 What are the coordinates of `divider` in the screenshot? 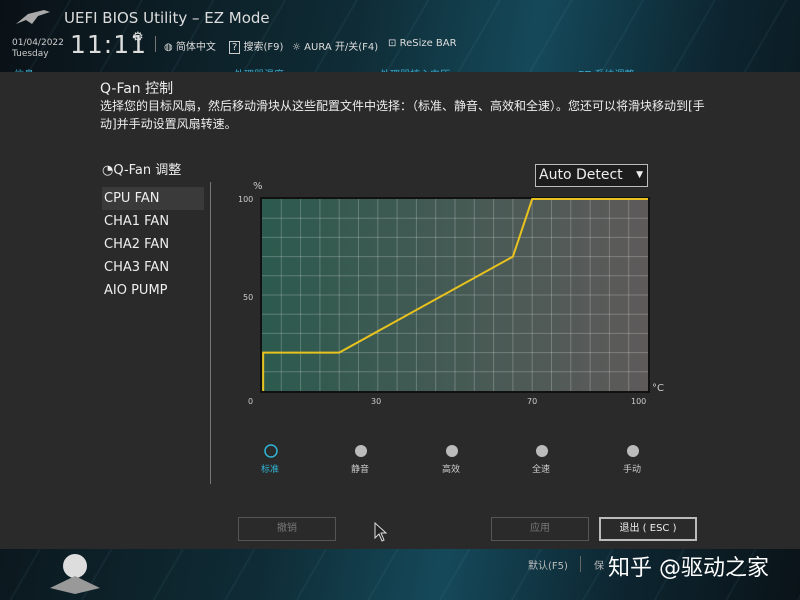 It's located at (580, 564).